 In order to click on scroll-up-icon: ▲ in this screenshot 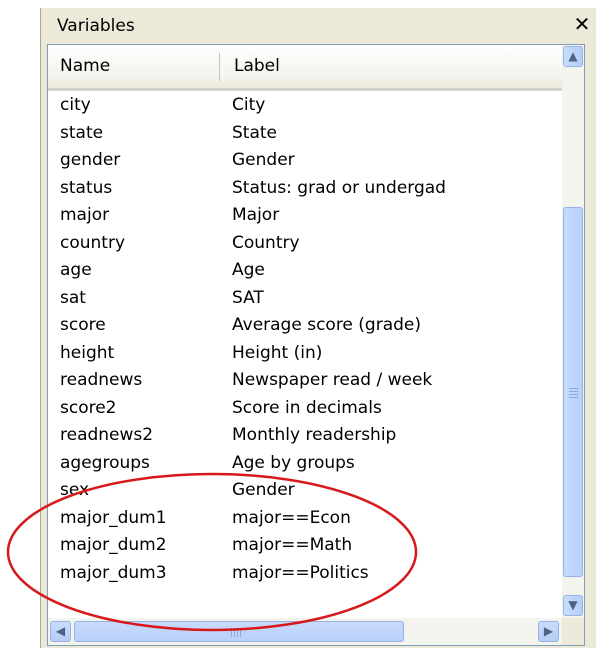, I will do `click(573, 56)`.